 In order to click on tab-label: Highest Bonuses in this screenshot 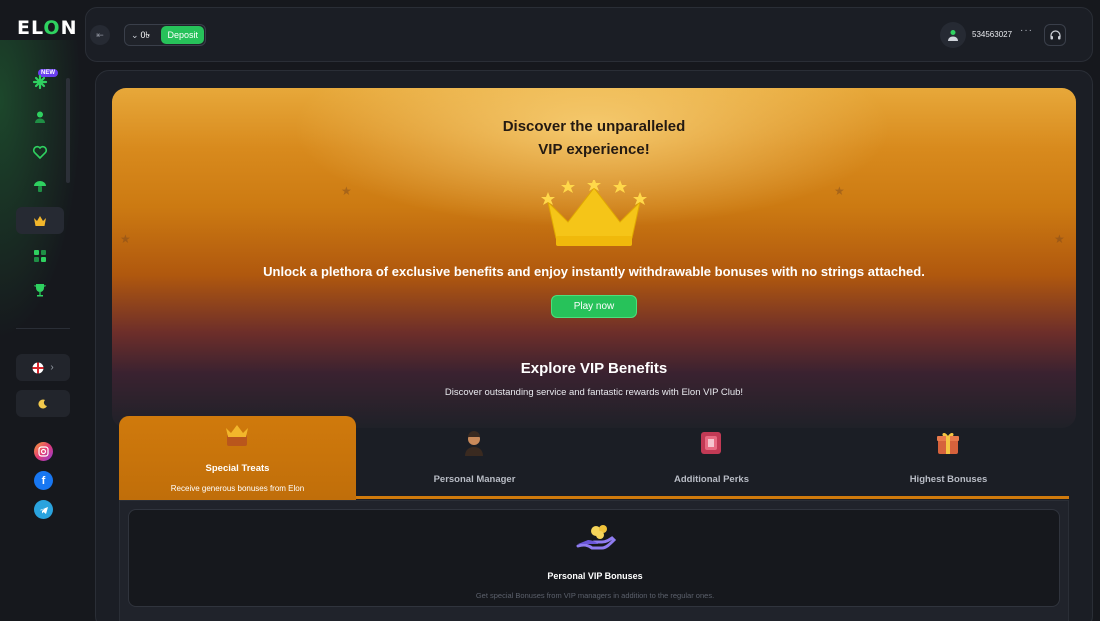, I will do `click(948, 479)`.